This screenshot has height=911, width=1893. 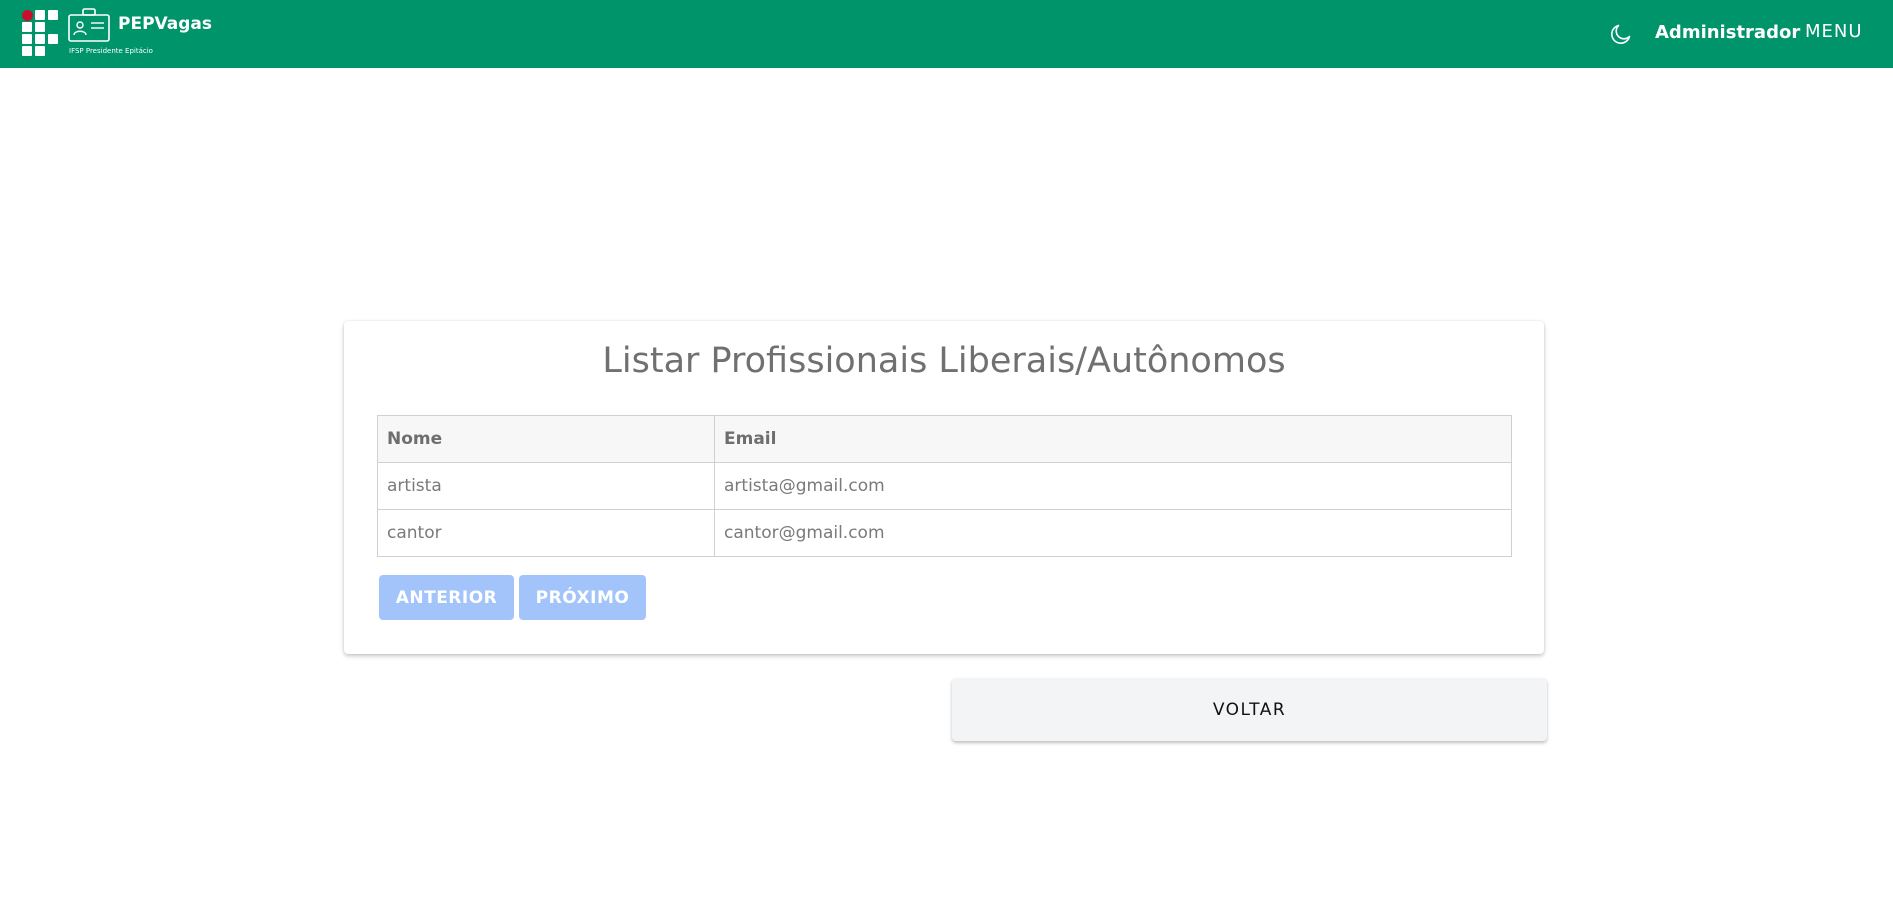 What do you see at coordinates (27, 15) in the screenshot?
I see `logo-red-dot` at bounding box center [27, 15].